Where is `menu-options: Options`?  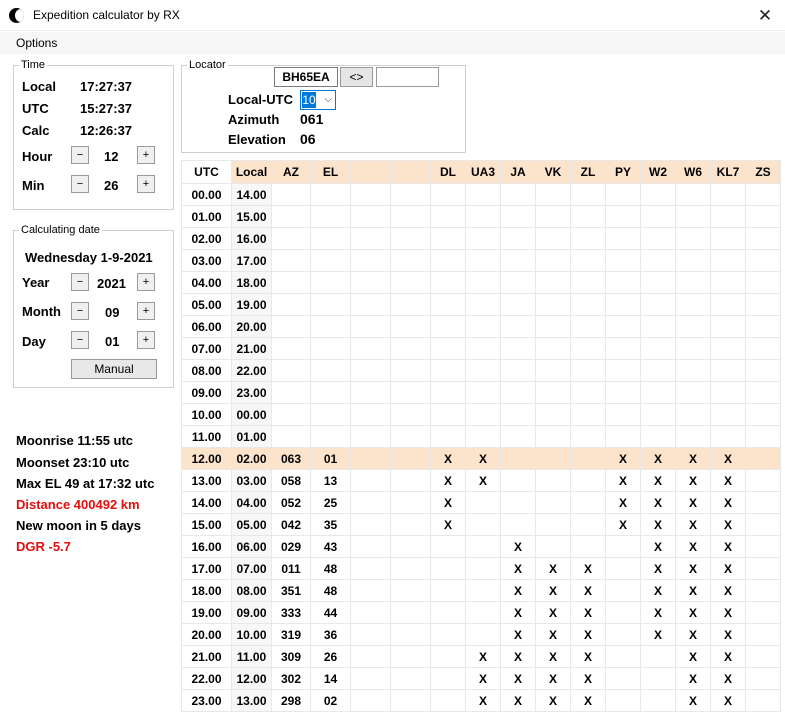
menu-options: Options is located at coordinates (36, 43).